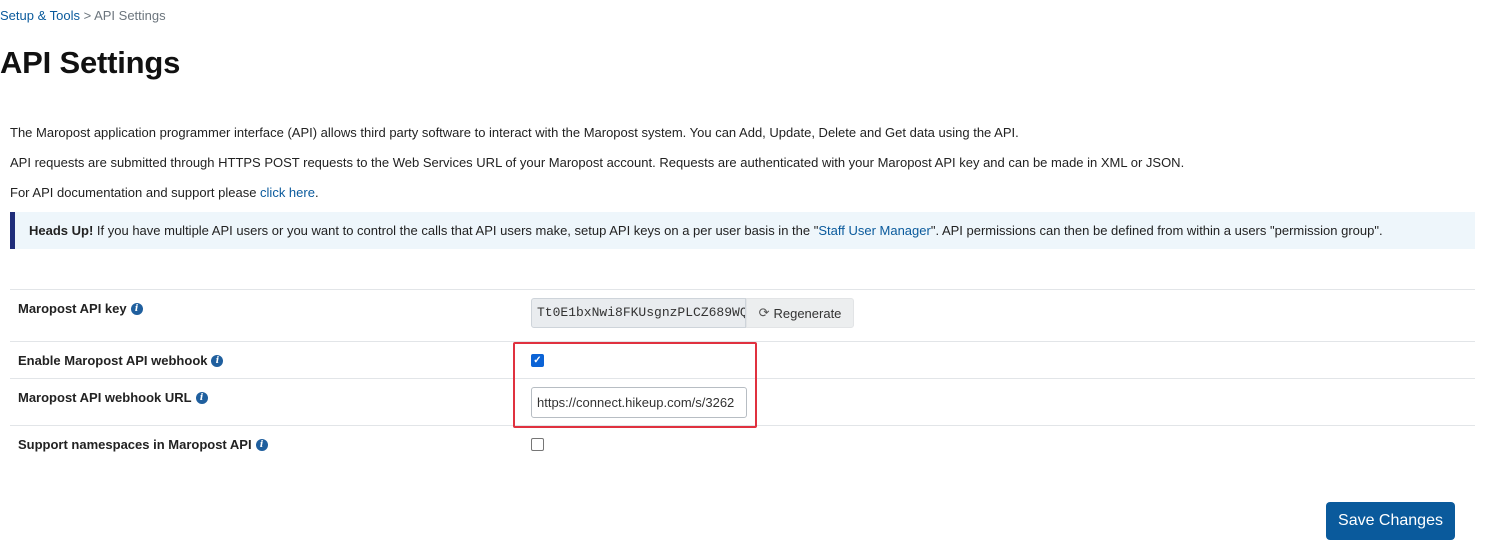 This screenshot has width=1496, height=558. What do you see at coordinates (135, 192) in the screenshot?
I see `intro-line-3-prefix: For API documentation and support please` at bounding box center [135, 192].